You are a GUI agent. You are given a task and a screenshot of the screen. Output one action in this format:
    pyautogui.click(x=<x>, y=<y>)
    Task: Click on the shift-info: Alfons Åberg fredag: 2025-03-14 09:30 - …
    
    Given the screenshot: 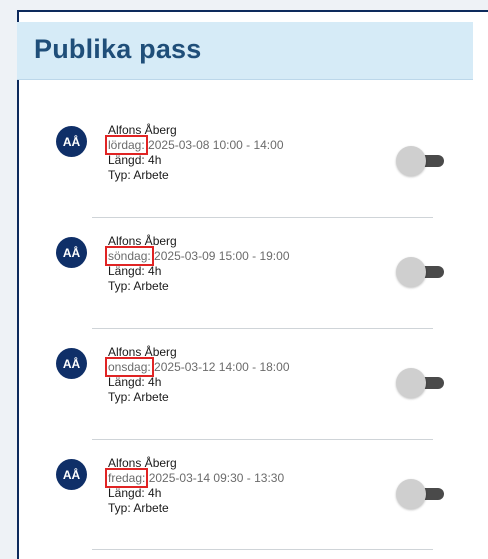 What is the action you would take?
    pyautogui.click(x=194, y=486)
    